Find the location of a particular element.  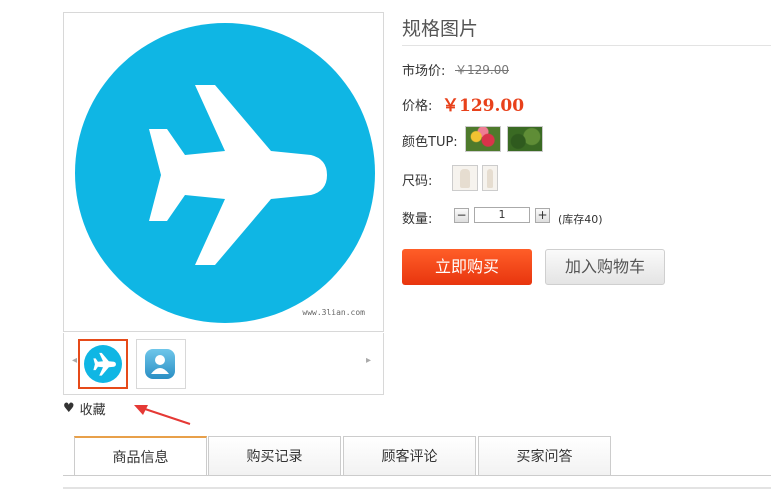

stock-count: (库存40) is located at coordinates (580, 219).